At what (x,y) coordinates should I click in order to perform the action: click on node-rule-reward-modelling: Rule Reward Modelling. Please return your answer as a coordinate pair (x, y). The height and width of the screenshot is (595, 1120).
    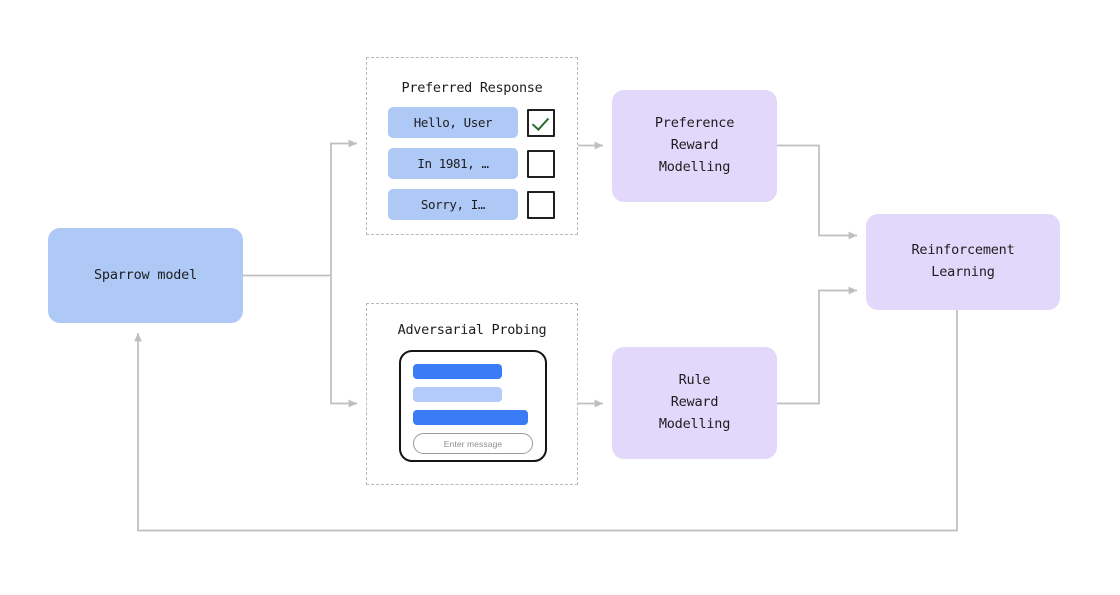
    Looking at the image, I should click on (694, 403).